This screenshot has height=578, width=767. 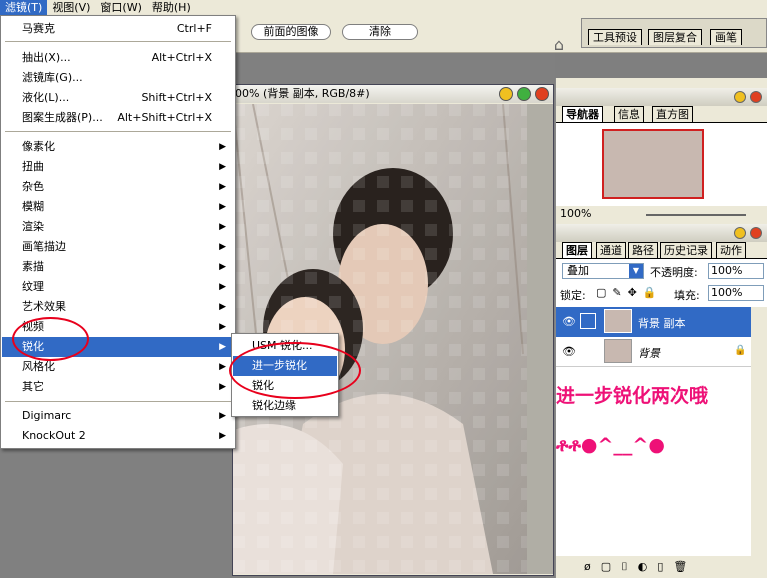 I want to click on palette-well: 工具预设 图层复合 画笔, so click(x=674, y=33).